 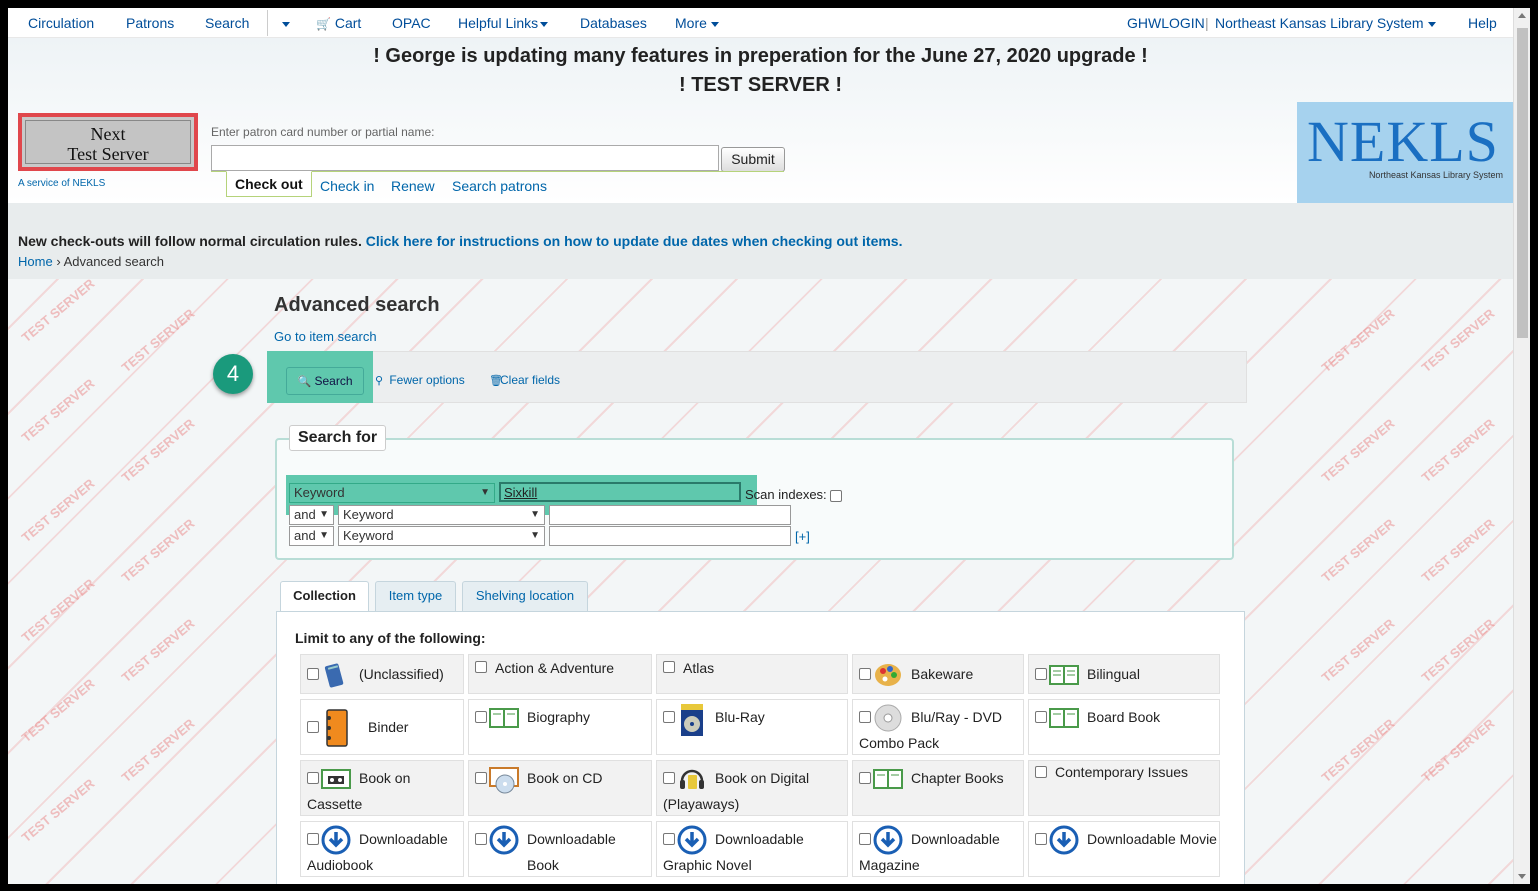 What do you see at coordinates (802, 536) in the screenshot?
I see `add-row-link: [+]` at bounding box center [802, 536].